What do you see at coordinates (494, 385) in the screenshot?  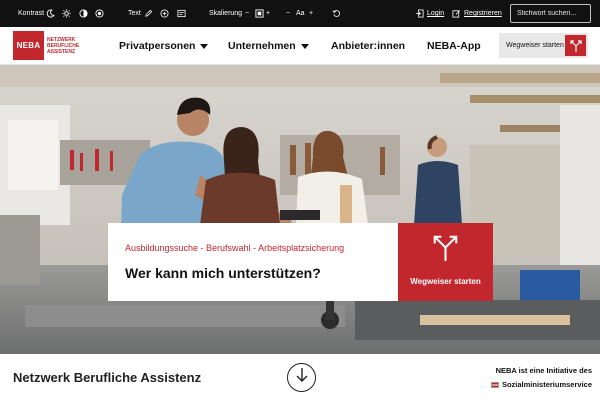 I see `austria-flag-icon` at bounding box center [494, 385].